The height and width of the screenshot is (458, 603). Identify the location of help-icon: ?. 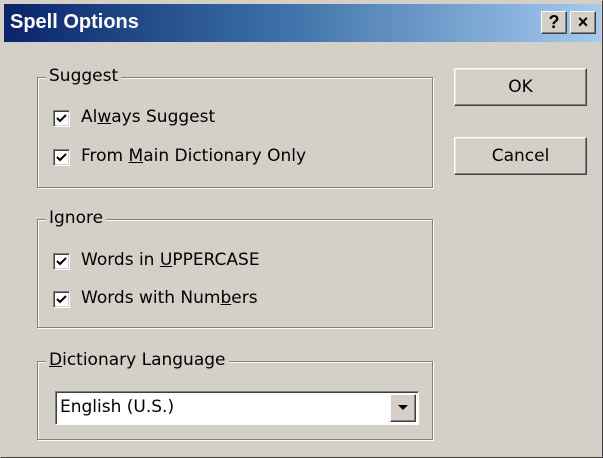
(554, 22).